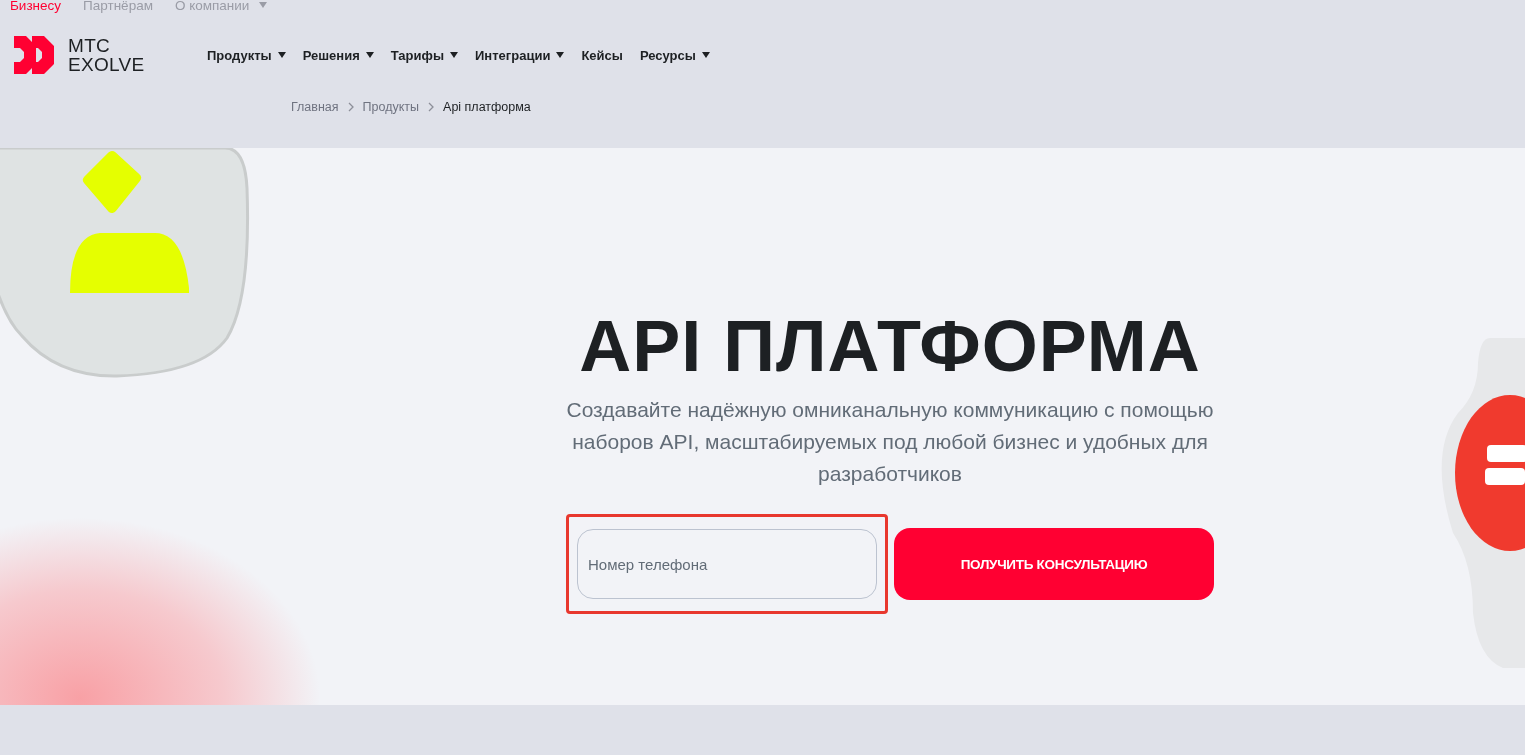  What do you see at coordinates (727, 564) in the screenshot?
I see `phone-input-field: Номер телефона` at bounding box center [727, 564].